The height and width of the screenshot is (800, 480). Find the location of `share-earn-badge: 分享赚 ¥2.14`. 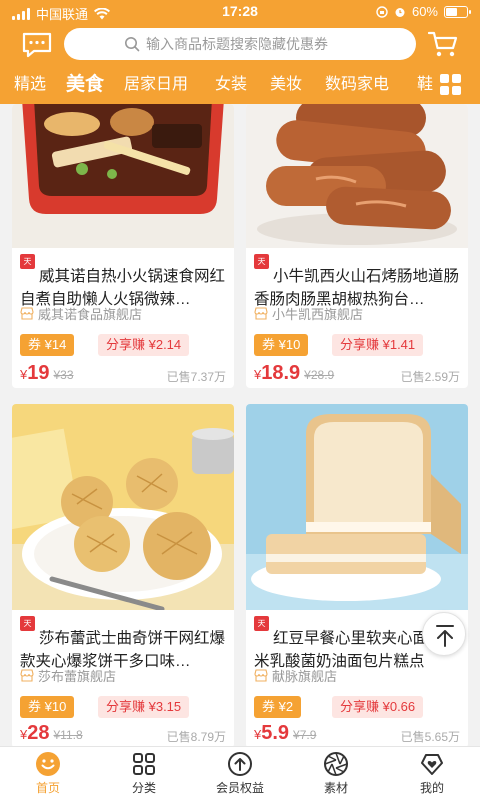

share-earn-badge: 分享赚 ¥2.14 is located at coordinates (144, 345).